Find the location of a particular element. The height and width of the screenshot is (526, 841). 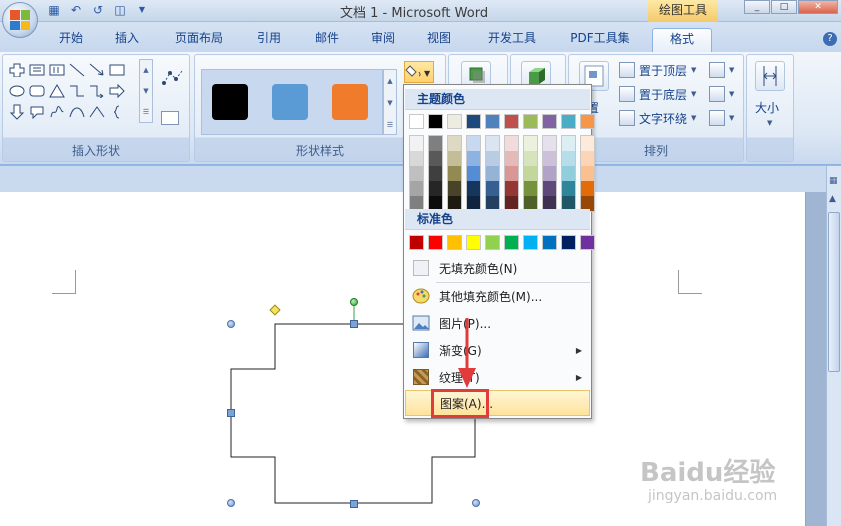

tab-developer: 开发工具 is located at coordinates (512, 40).